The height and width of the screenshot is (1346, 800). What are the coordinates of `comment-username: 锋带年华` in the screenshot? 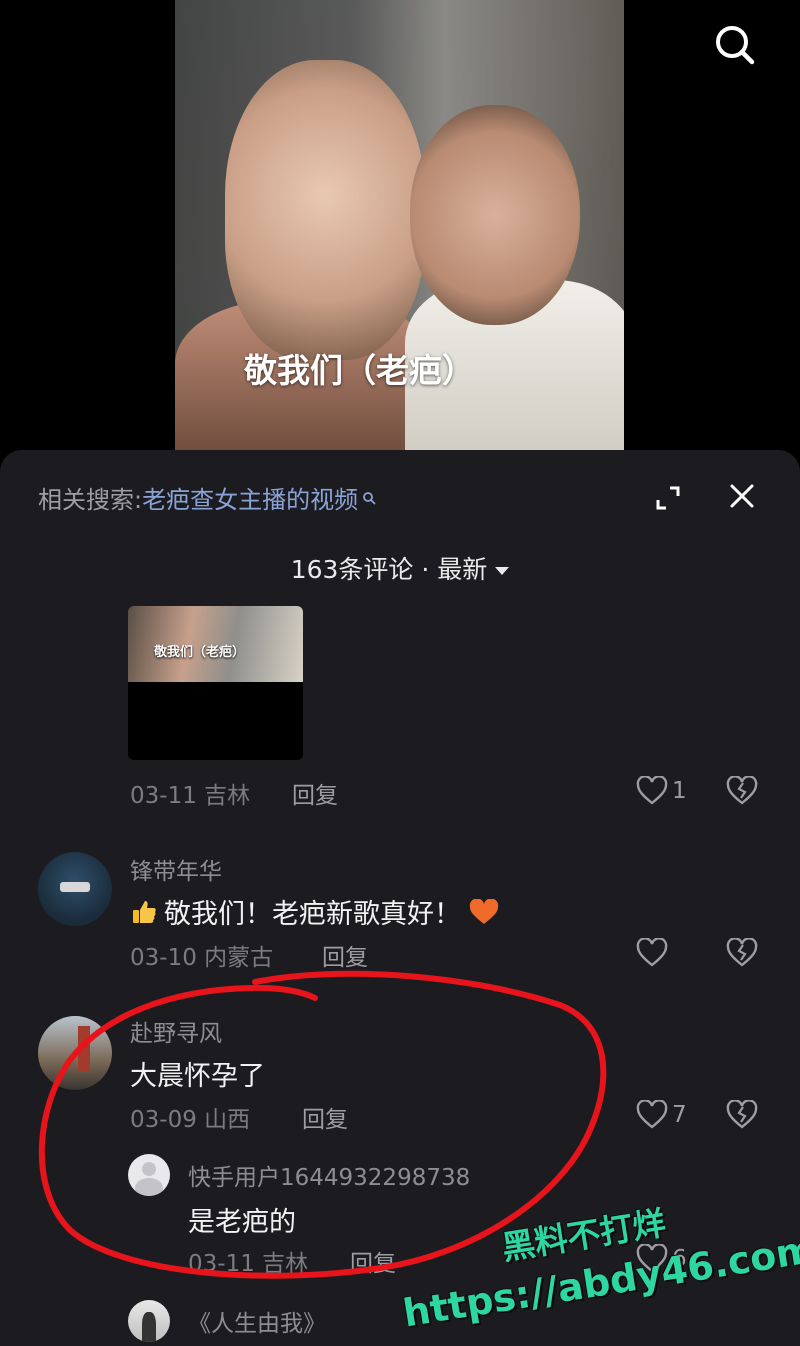 It's located at (176, 869).